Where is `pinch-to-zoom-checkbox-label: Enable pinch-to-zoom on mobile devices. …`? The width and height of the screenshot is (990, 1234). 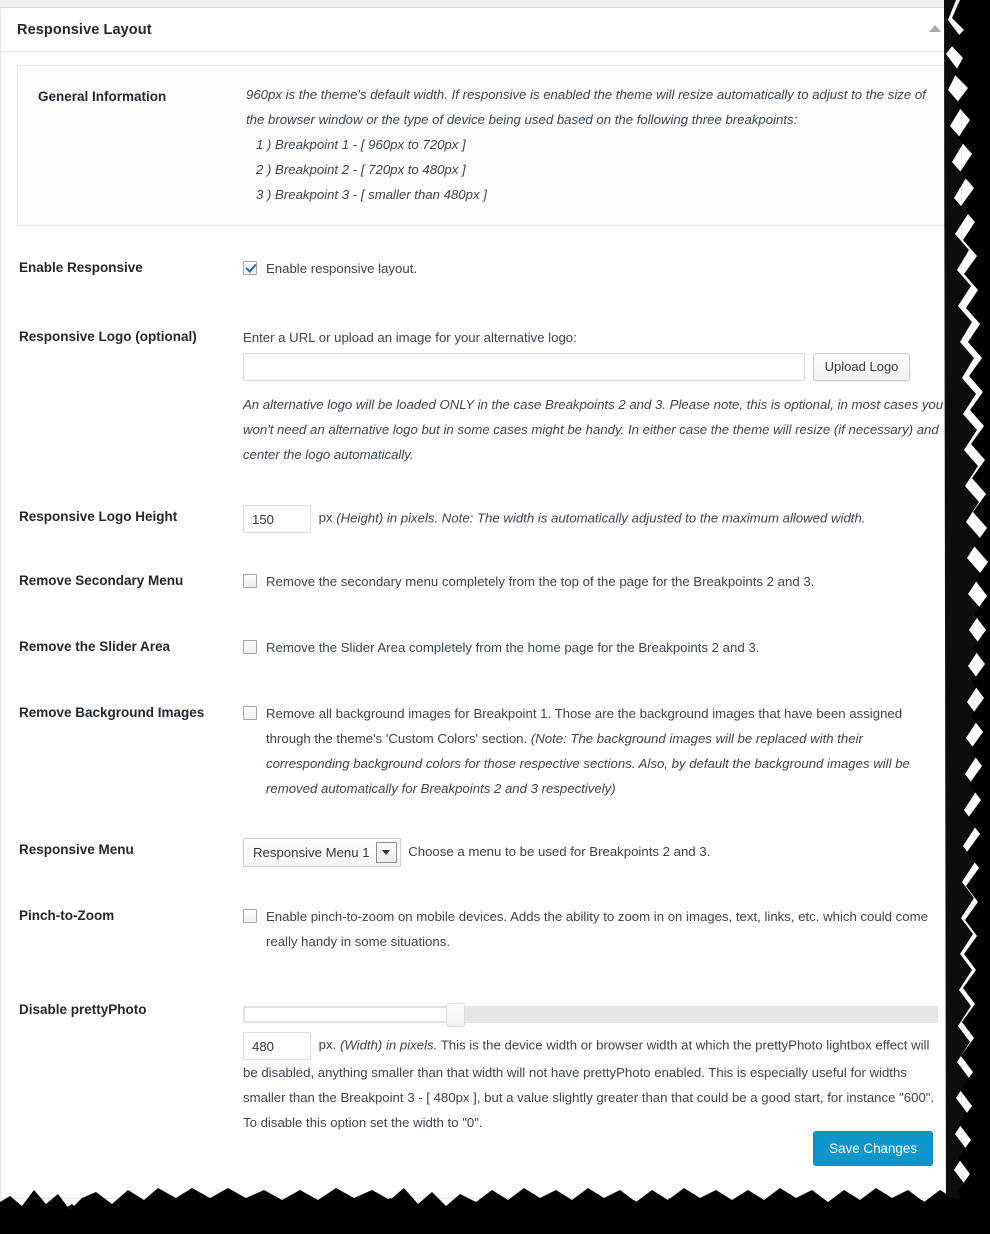 pinch-to-zoom-checkbox-label: Enable pinch-to-zoom on mobile devices. … is located at coordinates (597, 929).